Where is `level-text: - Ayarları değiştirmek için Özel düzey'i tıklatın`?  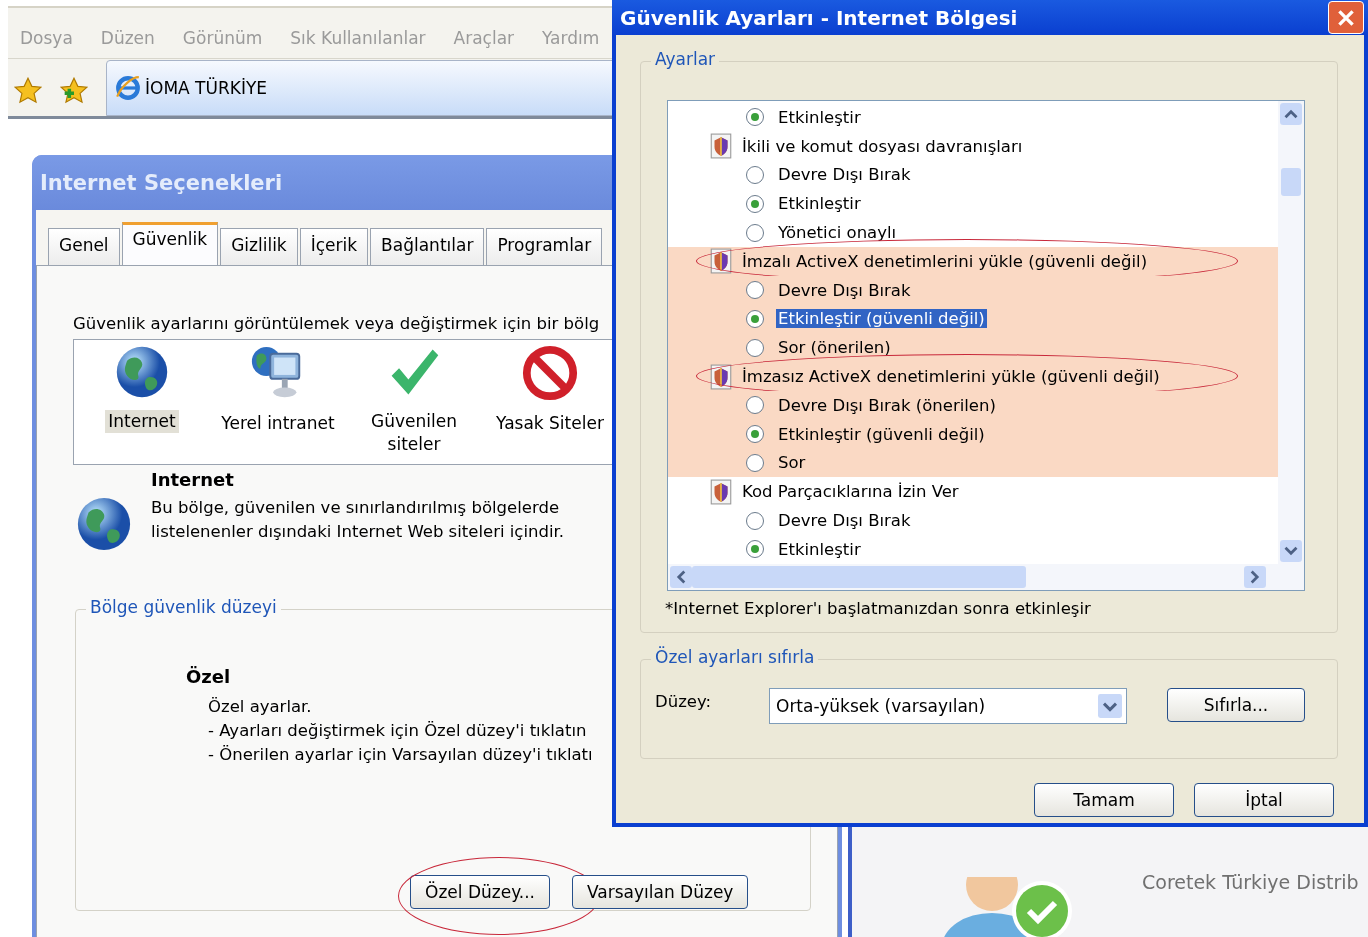
level-text: - Ayarları değiştirmek için Özel düzey'i tıklatın is located at coordinates (397, 731).